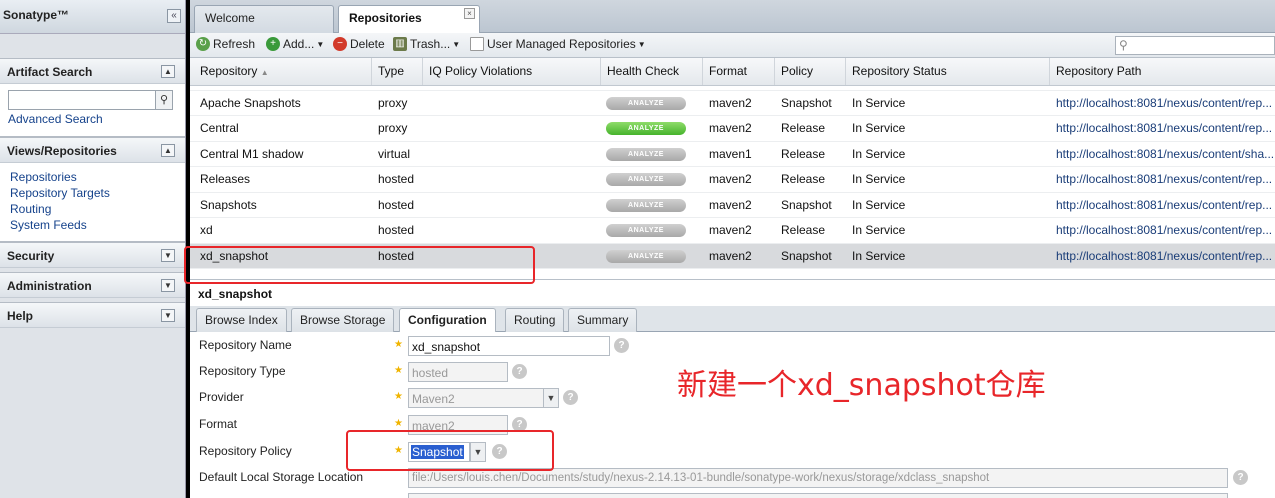  I want to click on column-repository-status: Repository Status, so click(948, 71).